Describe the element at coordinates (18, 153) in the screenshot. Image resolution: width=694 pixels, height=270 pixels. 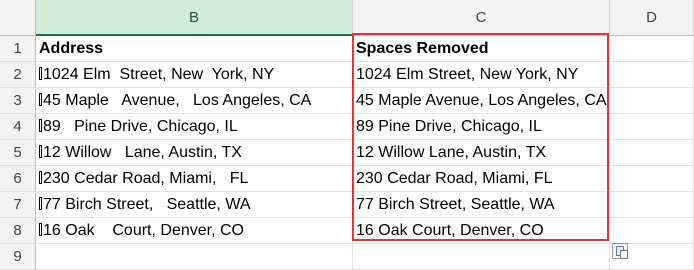
I see `row-header-5: 5` at that location.